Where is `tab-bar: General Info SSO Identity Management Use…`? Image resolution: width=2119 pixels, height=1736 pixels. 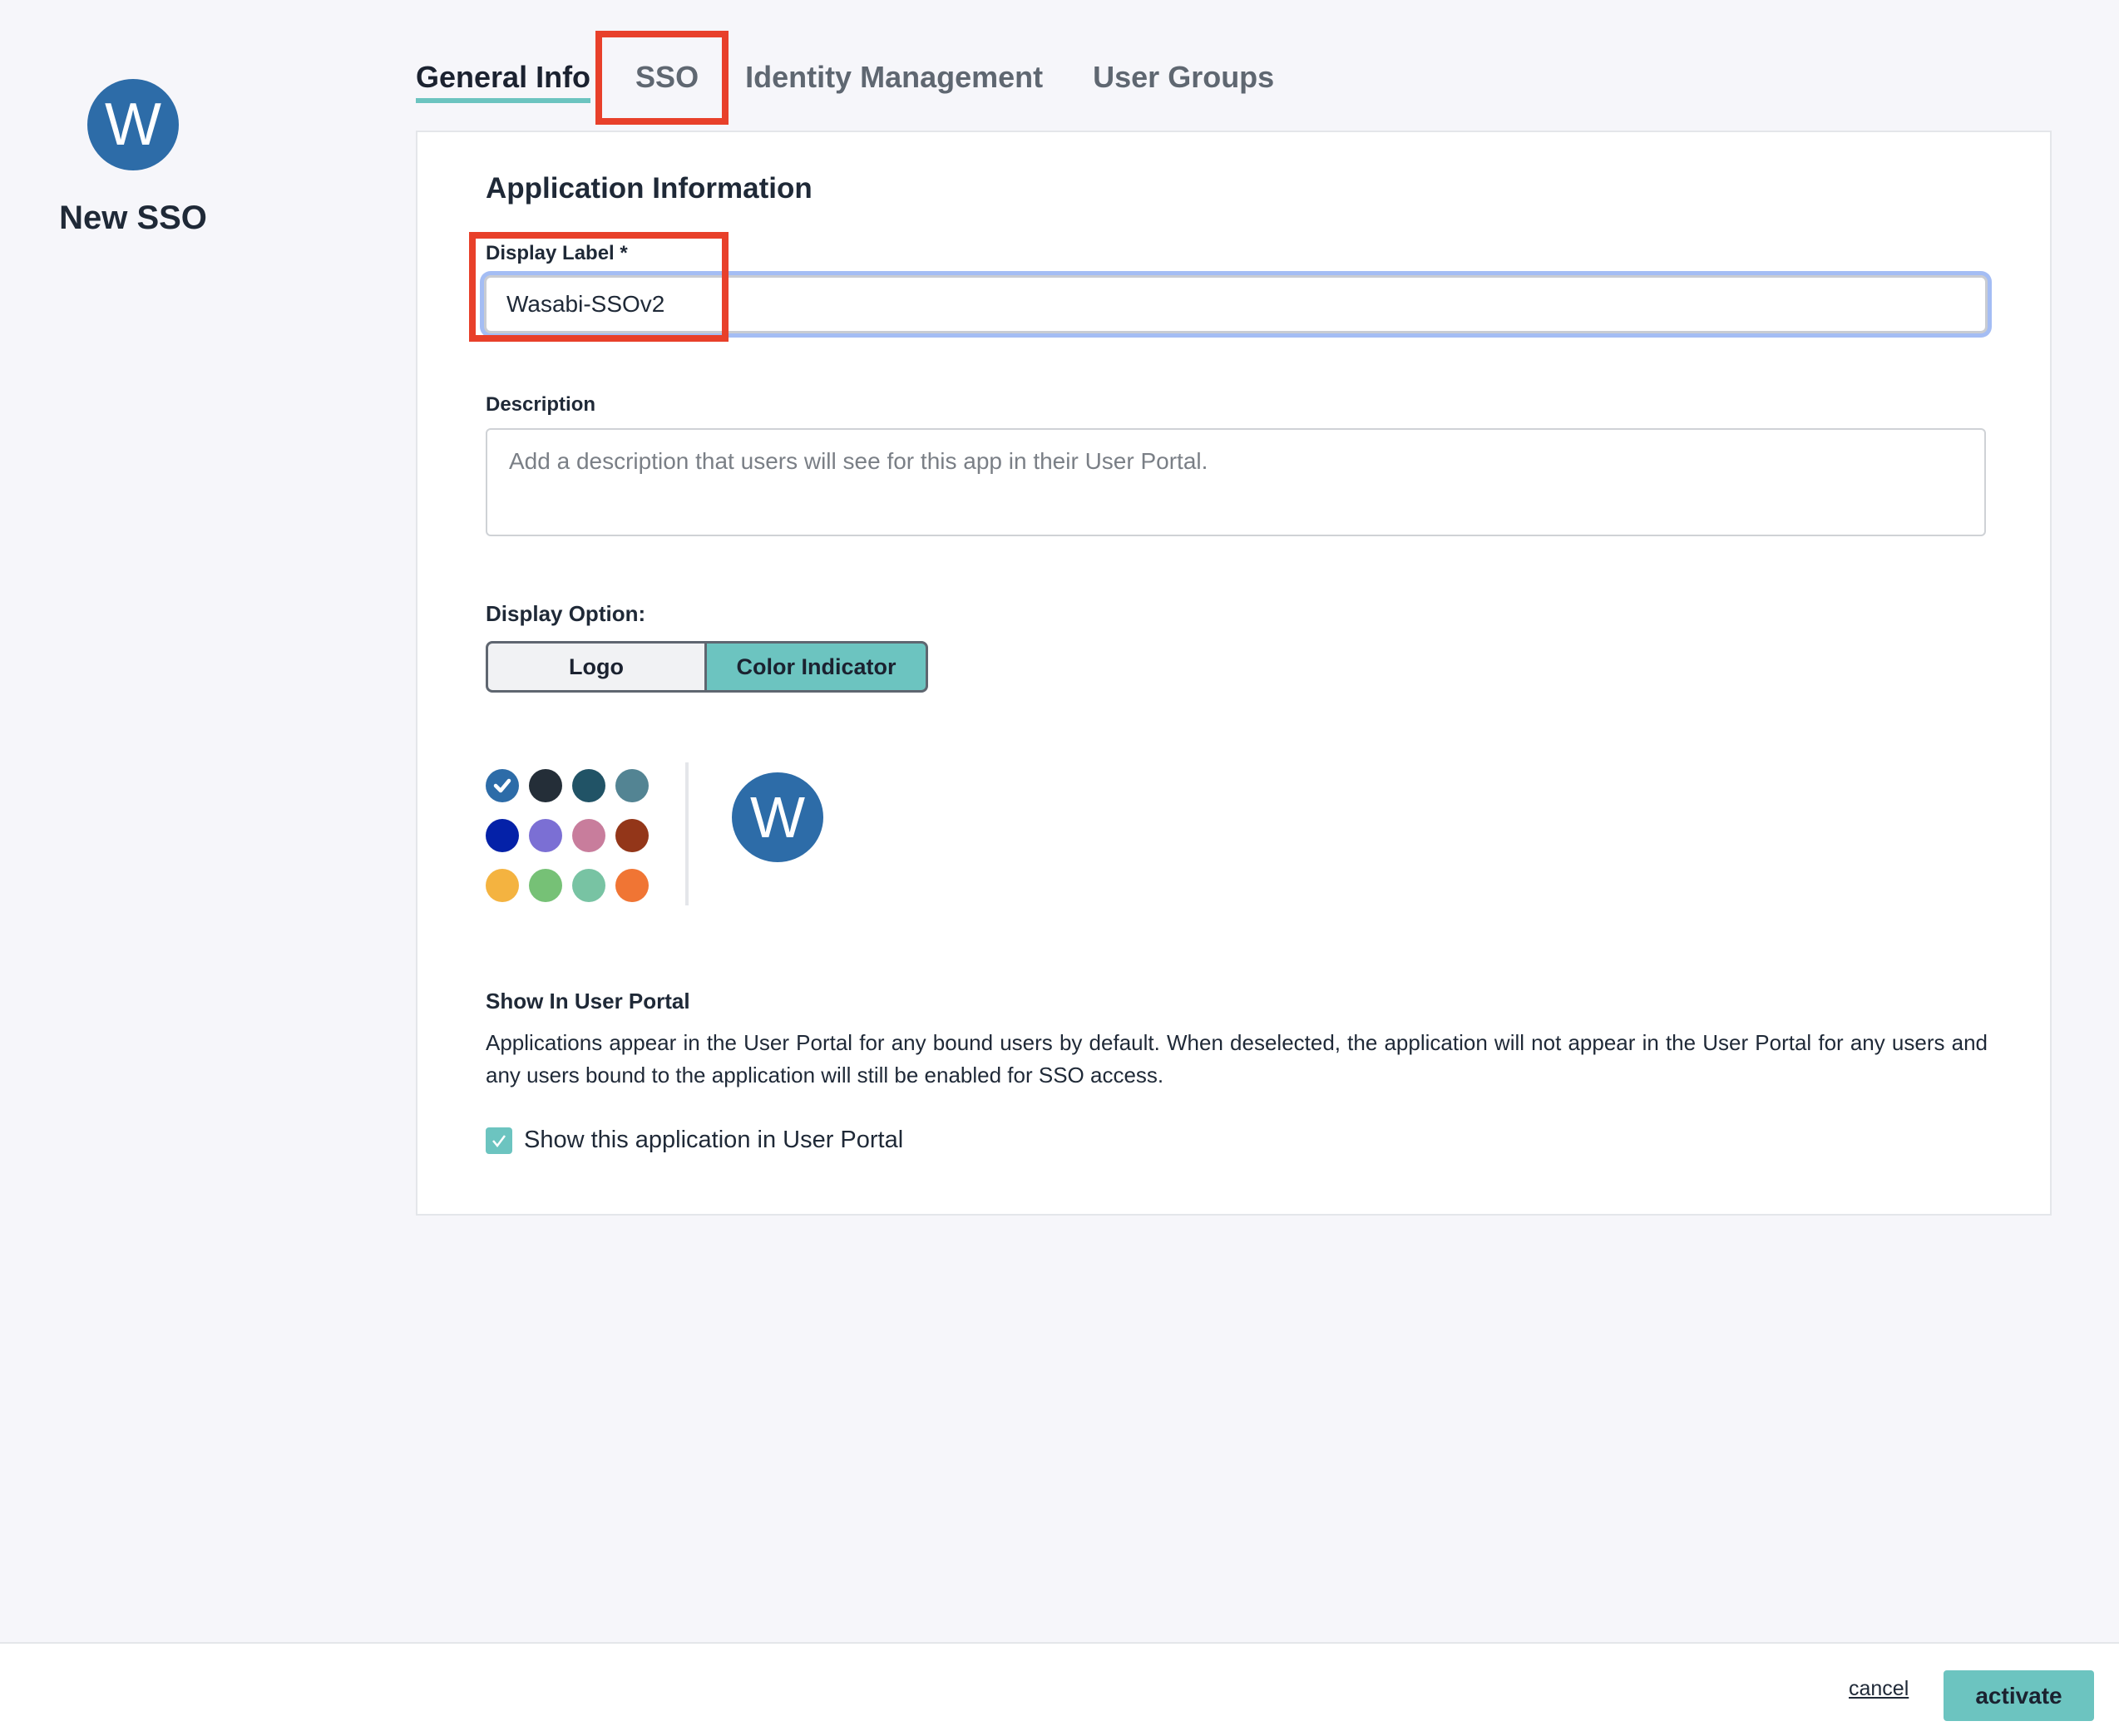
tab-bar: General Info SSO Identity Management Use… is located at coordinates (870, 89).